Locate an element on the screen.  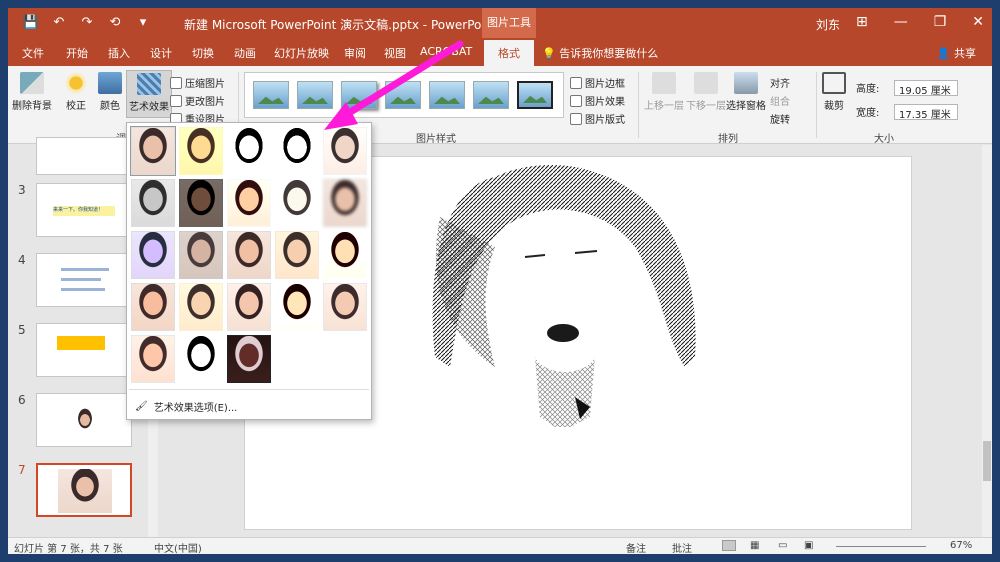
normal-view-icon is located at coordinates (729, 545).